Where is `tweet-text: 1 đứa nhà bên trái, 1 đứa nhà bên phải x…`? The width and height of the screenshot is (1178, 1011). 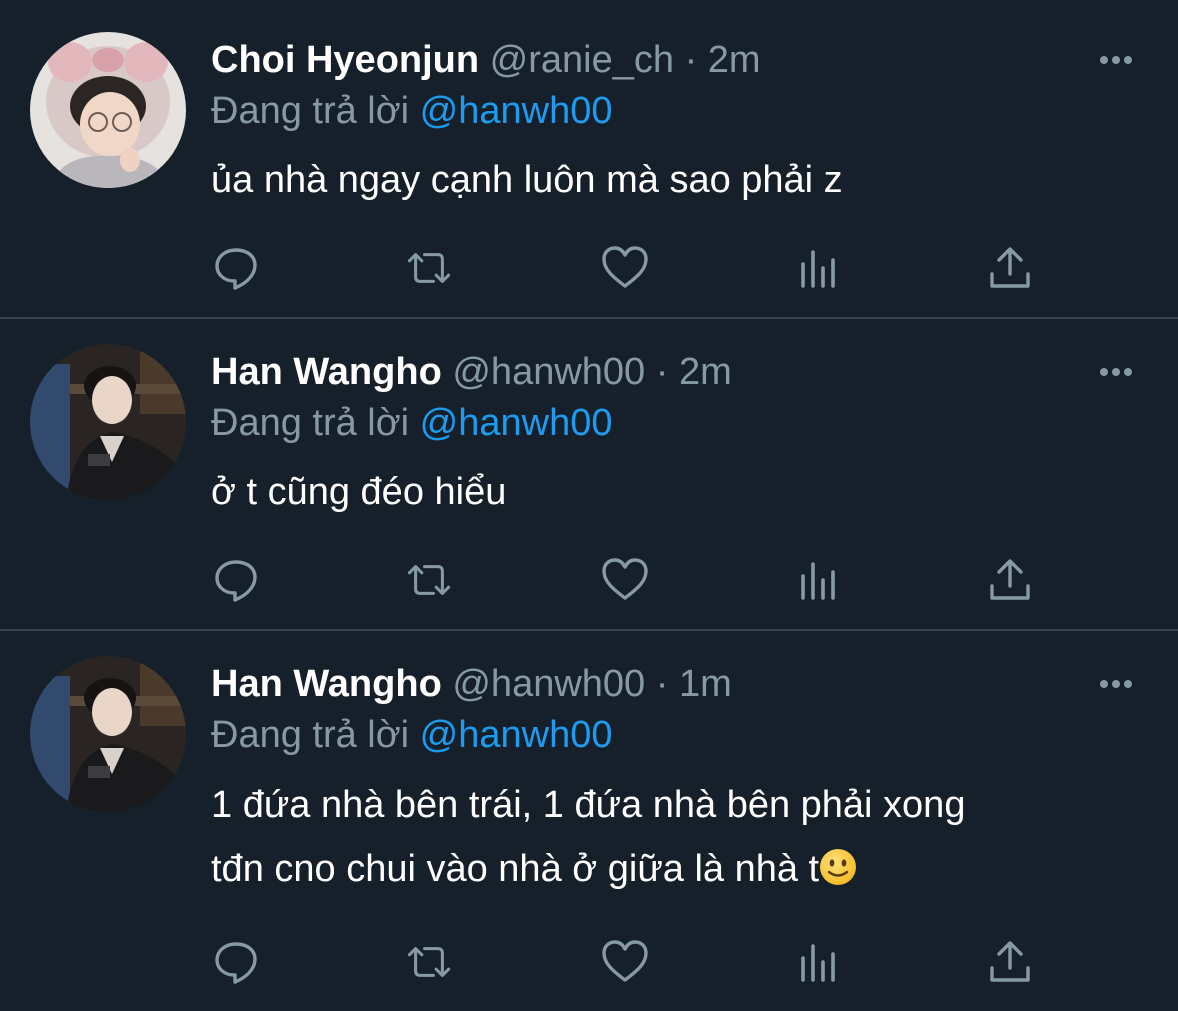 tweet-text: 1 đứa nhà bên trái, 1 đứa nhà bên phải x… is located at coordinates (661, 837).